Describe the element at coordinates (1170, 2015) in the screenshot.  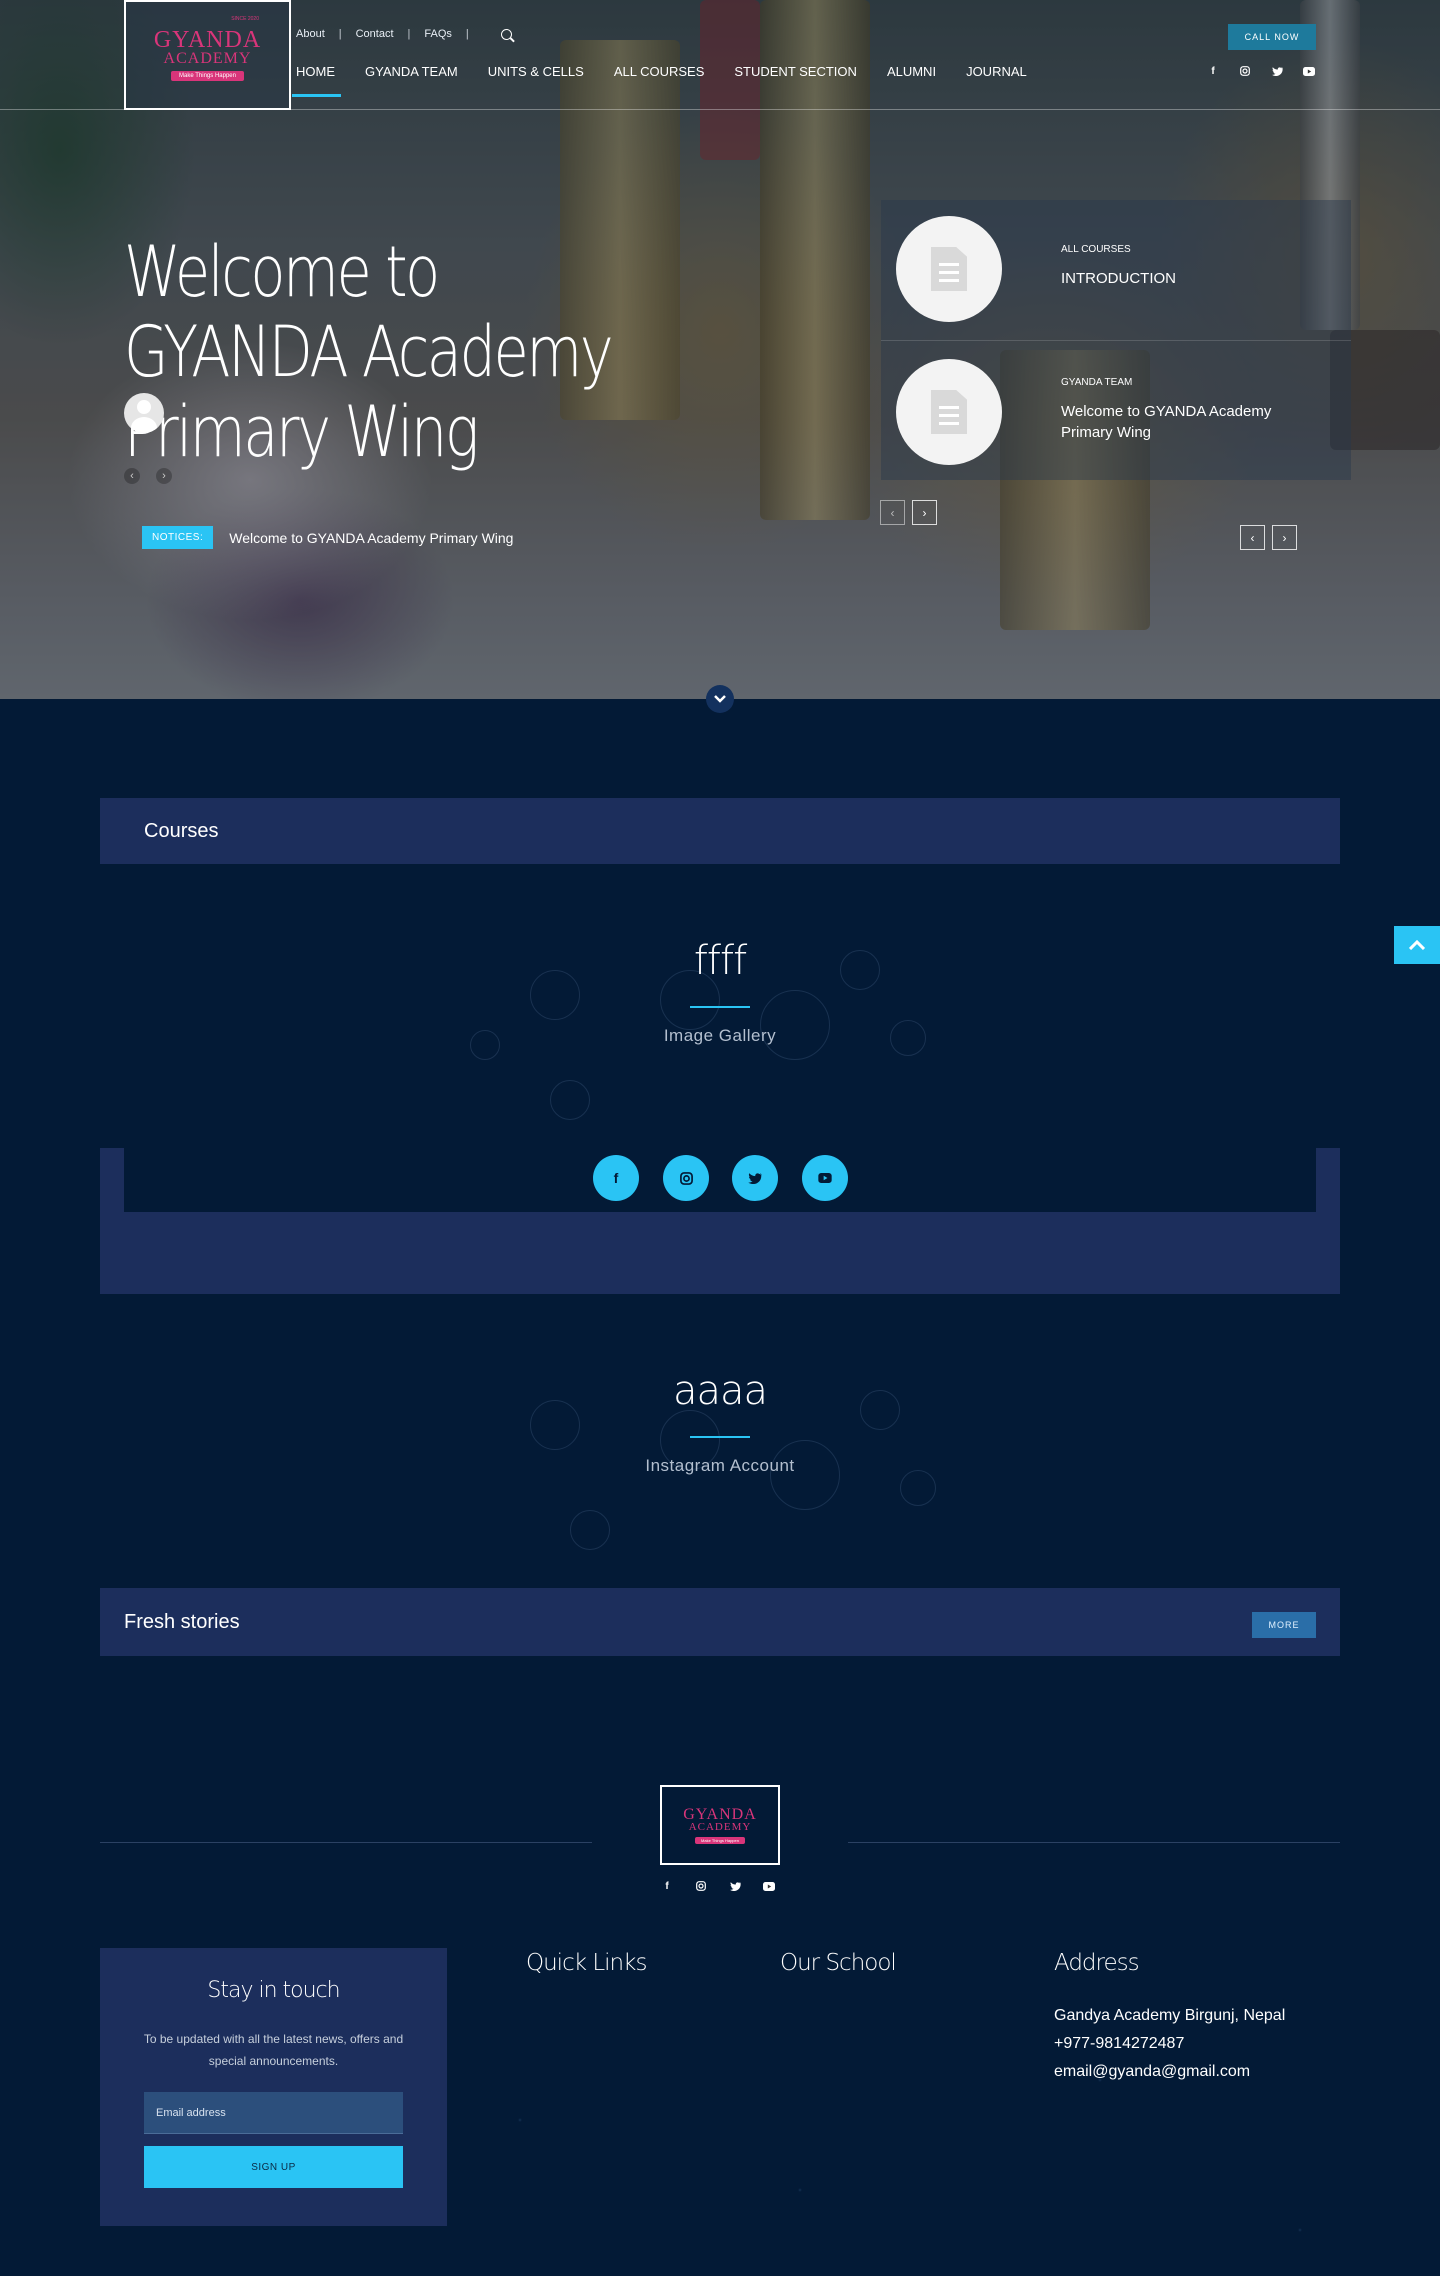
I see `address-line: Gandya Academy Birgunj, Nepal` at that location.